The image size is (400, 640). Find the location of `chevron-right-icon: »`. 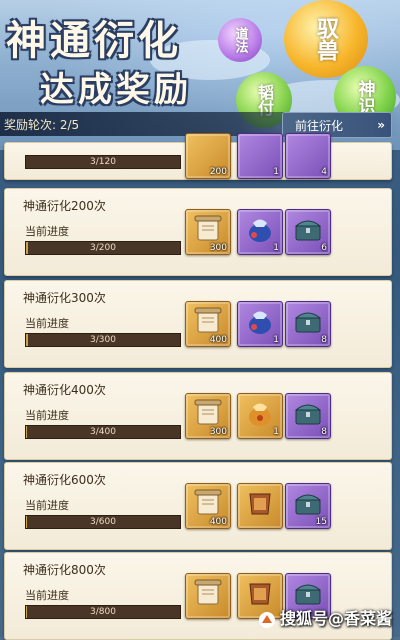

chevron-right-icon: » is located at coordinates (381, 125).